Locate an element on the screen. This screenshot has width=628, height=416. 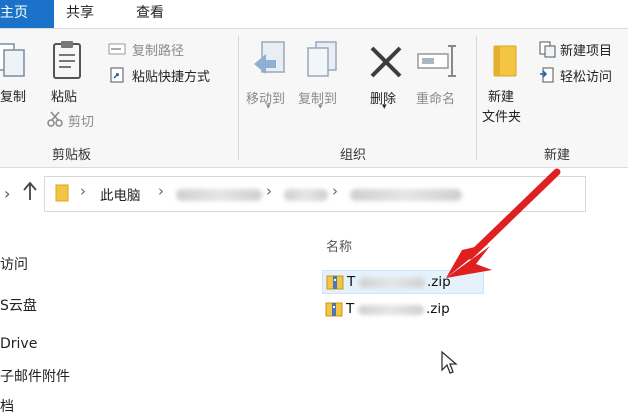
paste-label: 粘贴 is located at coordinates (64, 97).